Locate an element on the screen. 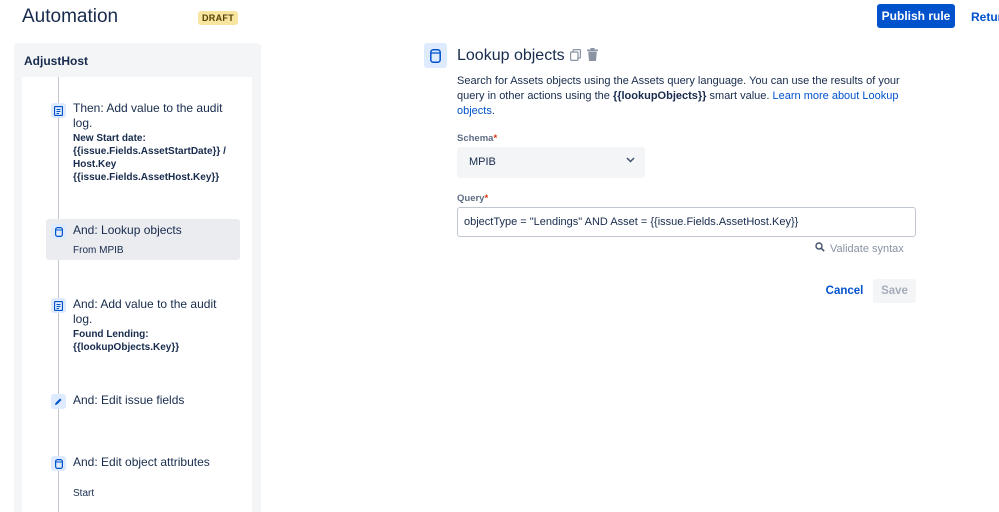 This screenshot has width=999, height=512. query-label: Query* is located at coordinates (473, 198).